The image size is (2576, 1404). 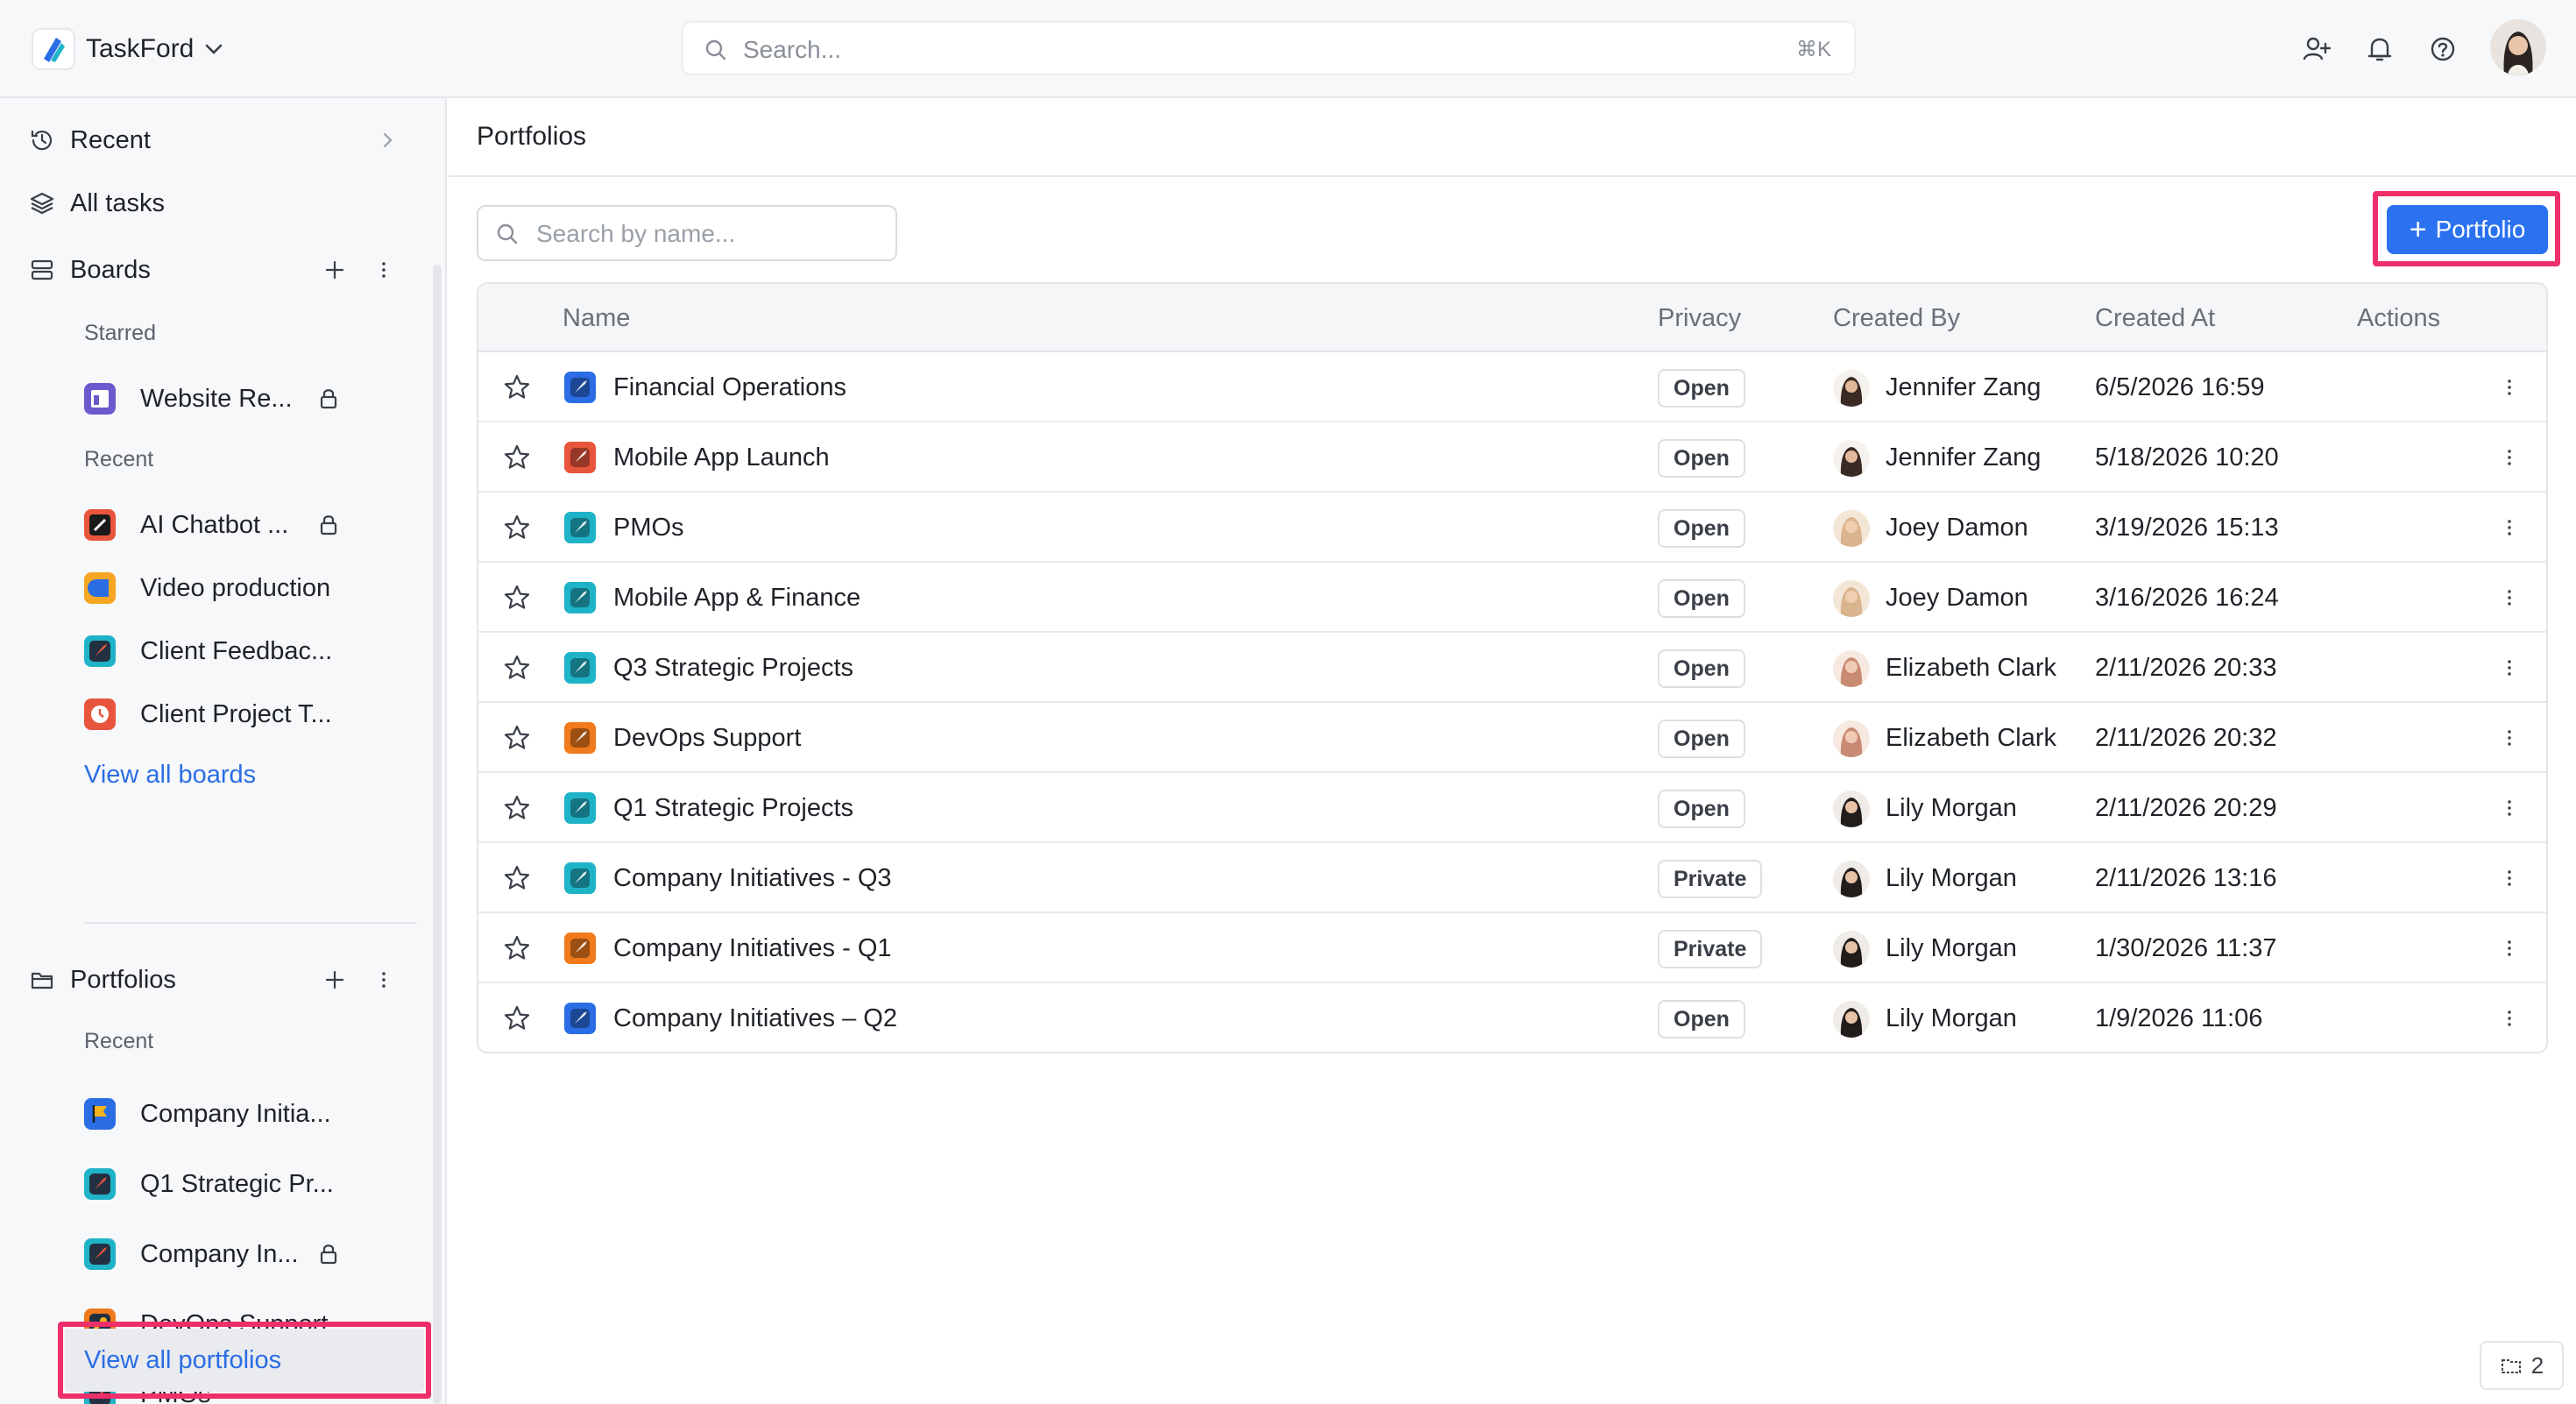 What do you see at coordinates (2379, 49) in the screenshot?
I see `bell-icon` at bounding box center [2379, 49].